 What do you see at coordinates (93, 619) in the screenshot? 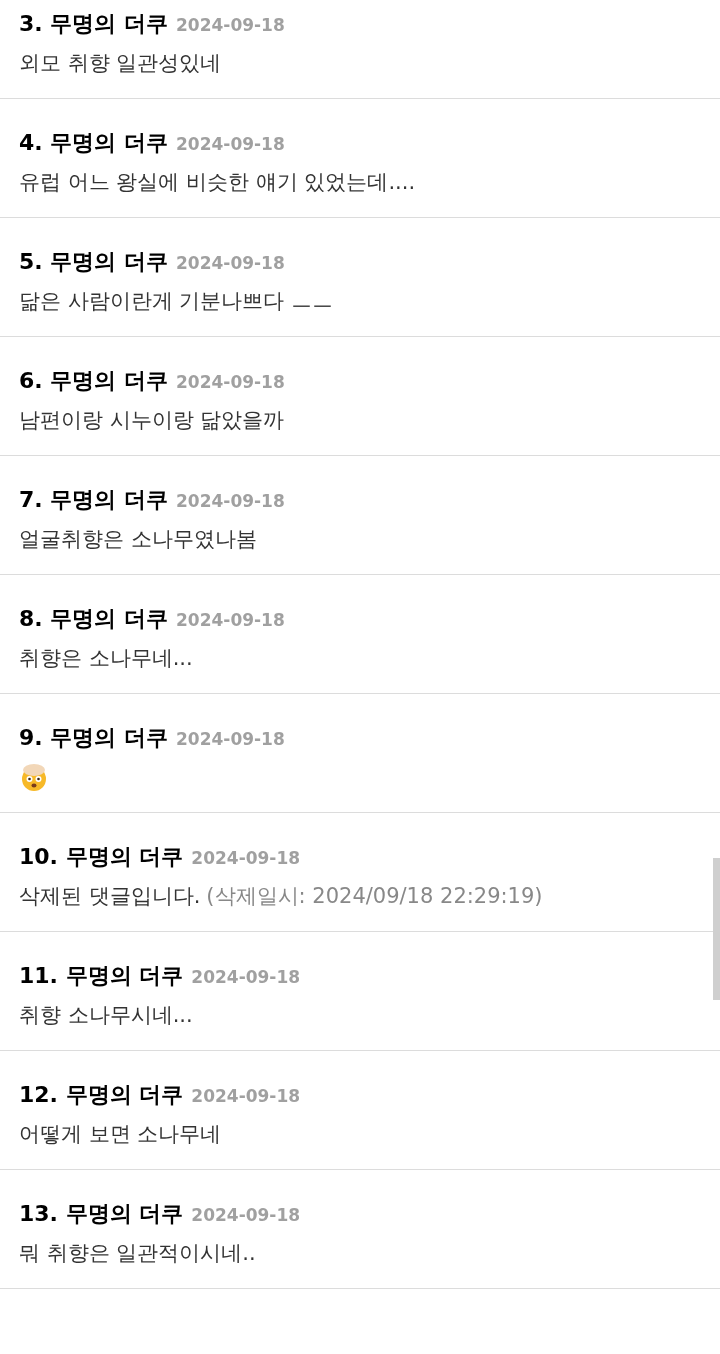
I see `comment-author: 8. 무명의 더쿠` at bounding box center [93, 619].